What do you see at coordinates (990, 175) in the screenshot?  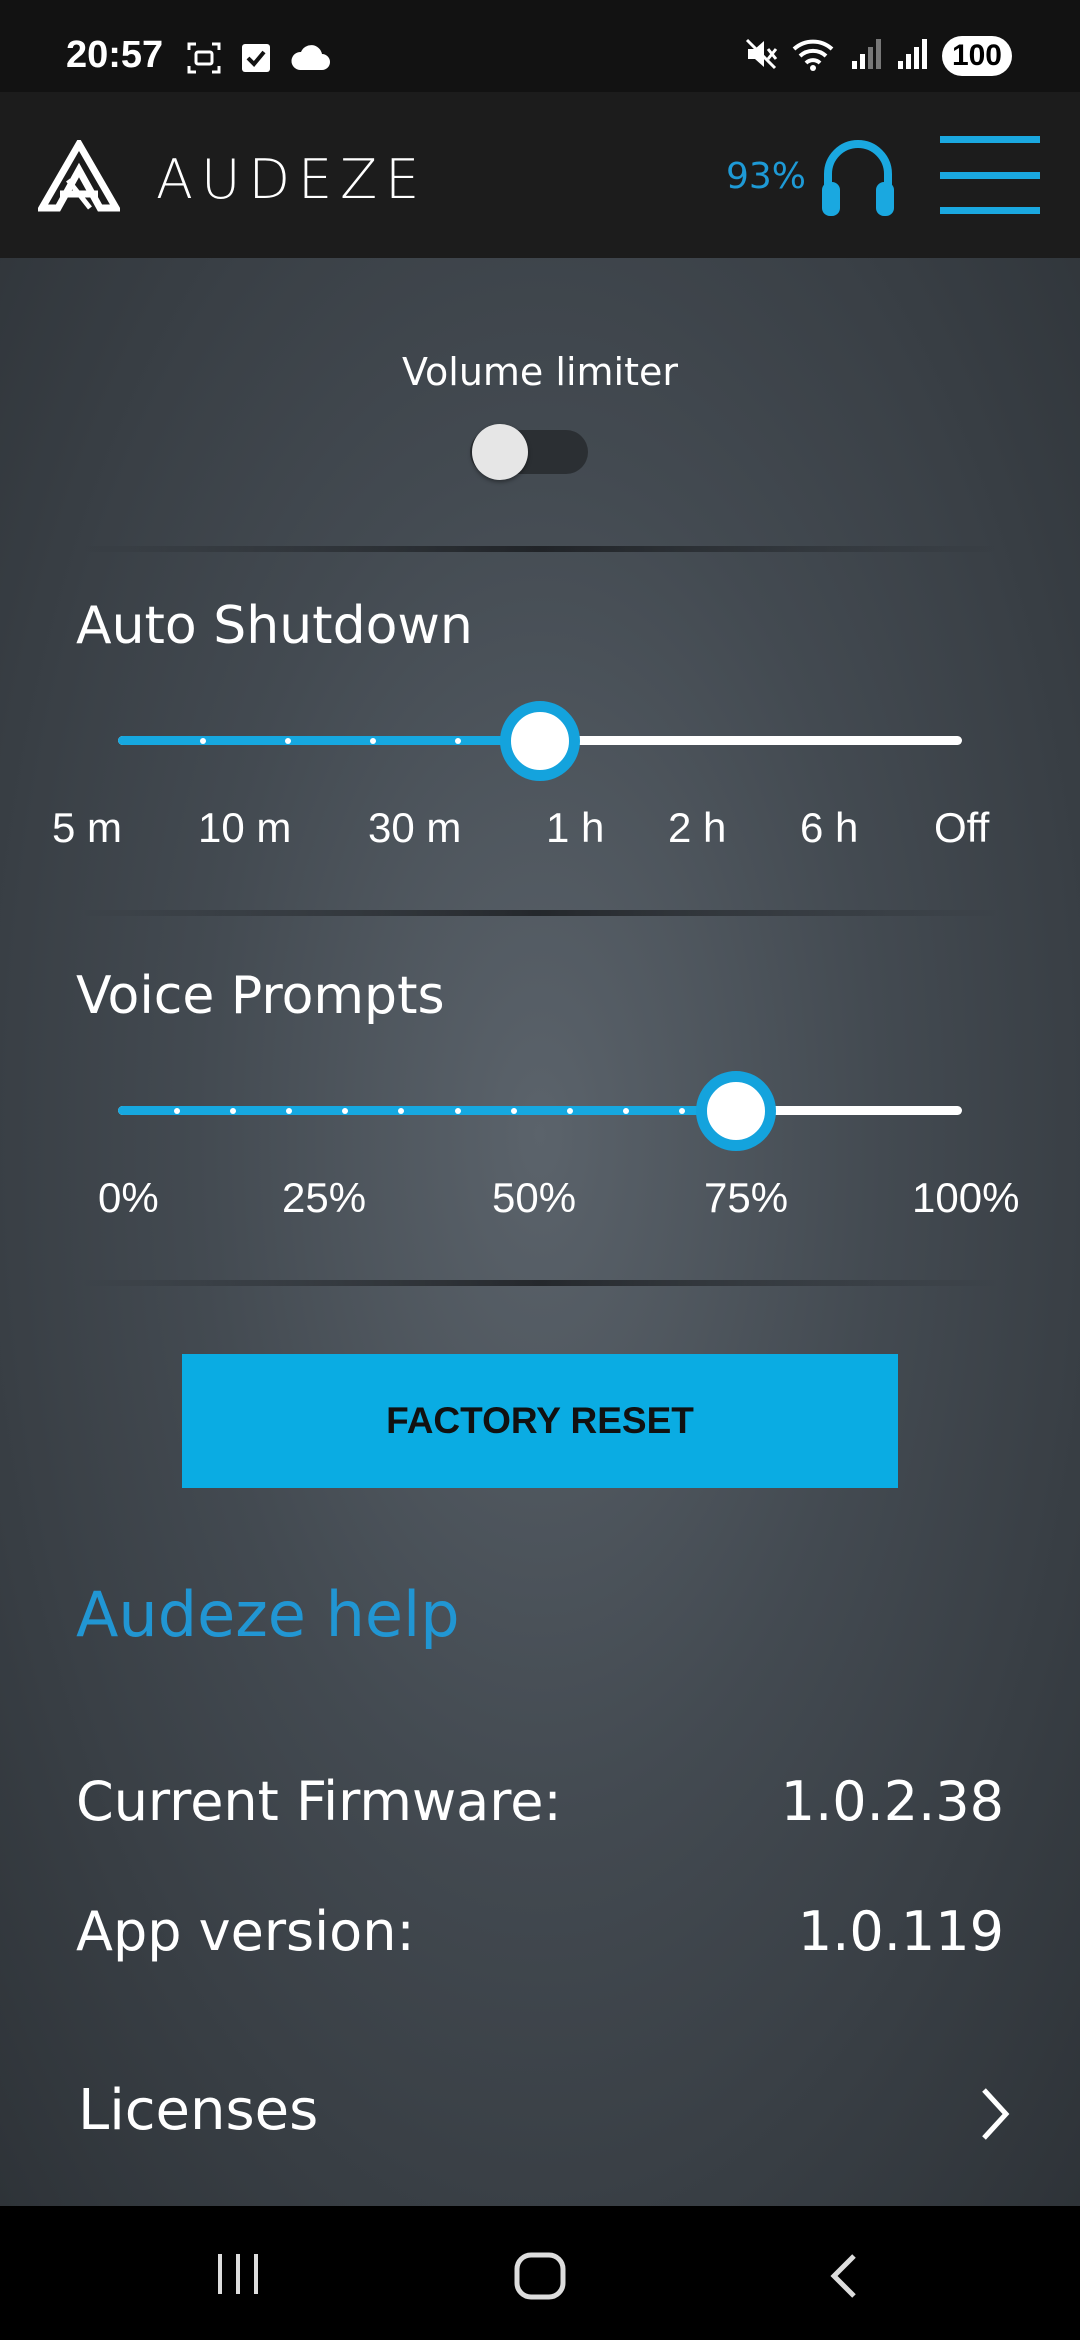 I see `menu-icon` at bounding box center [990, 175].